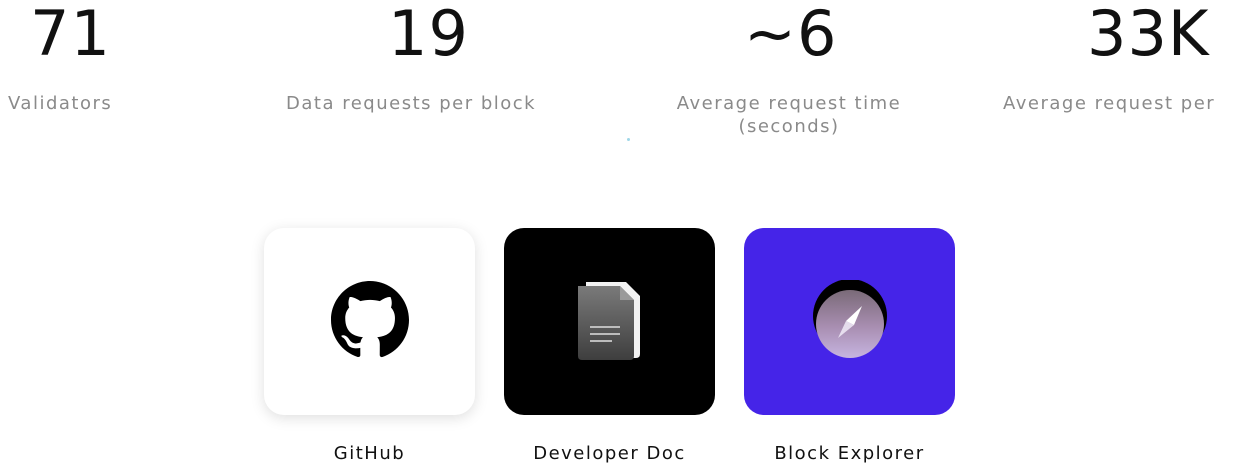  I want to click on stat-label-line: Data requests per block, so click(411, 103).